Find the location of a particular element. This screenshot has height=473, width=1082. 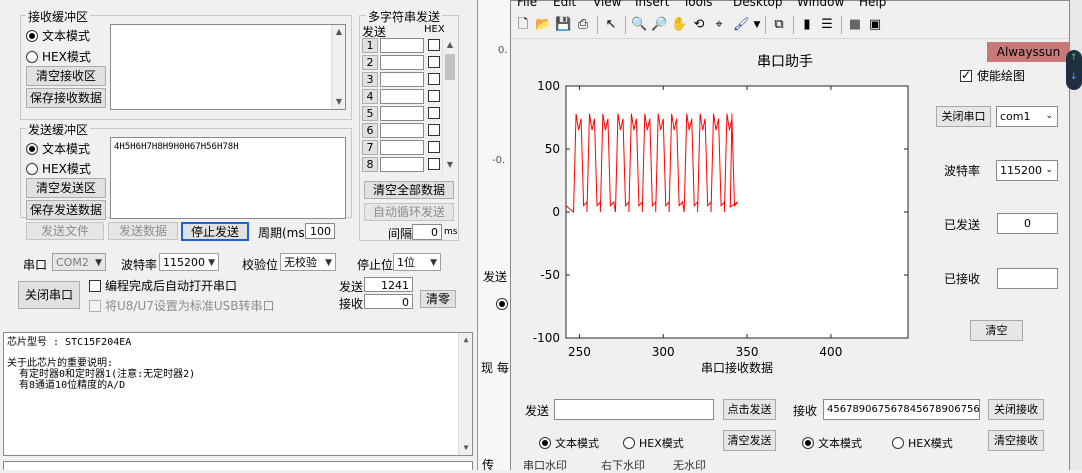

colorbar-icon: ▮ is located at coordinates (807, 25).